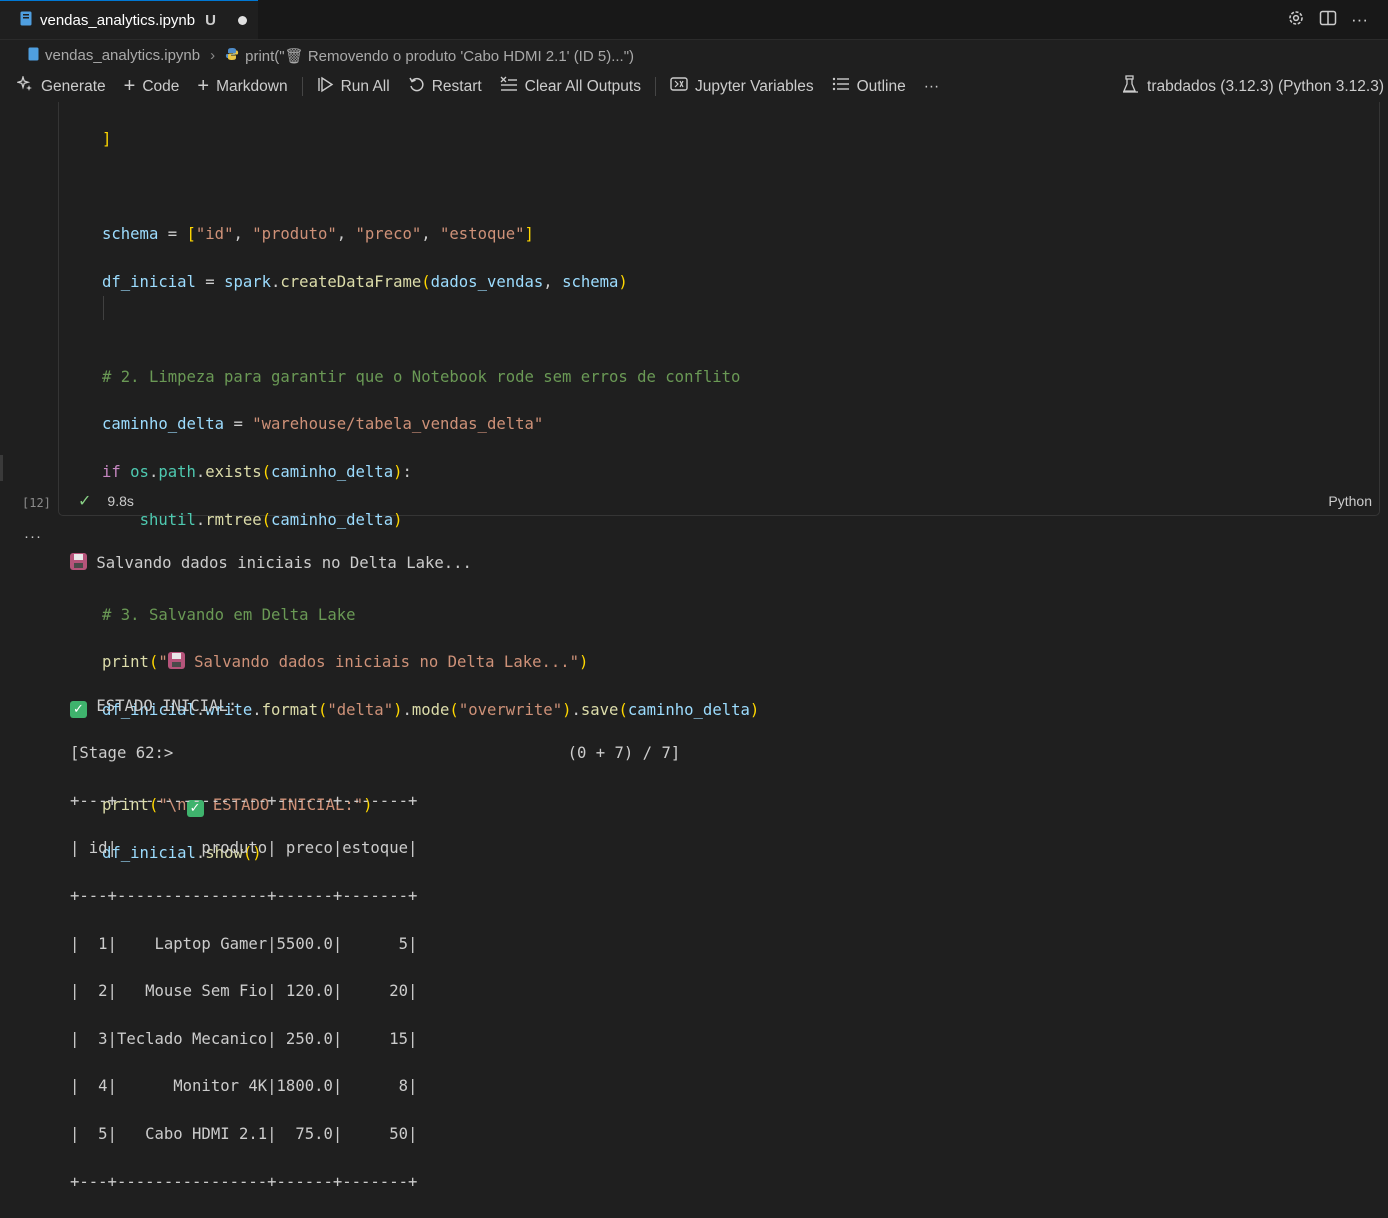 The image size is (1388, 1218). What do you see at coordinates (210, 20) in the screenshot?
I see `tab-status: U` at bounding box center [210, 20].